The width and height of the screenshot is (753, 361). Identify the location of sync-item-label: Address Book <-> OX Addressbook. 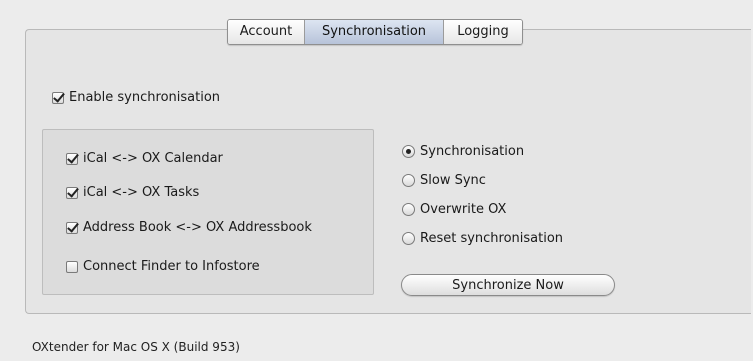
(197, 227).